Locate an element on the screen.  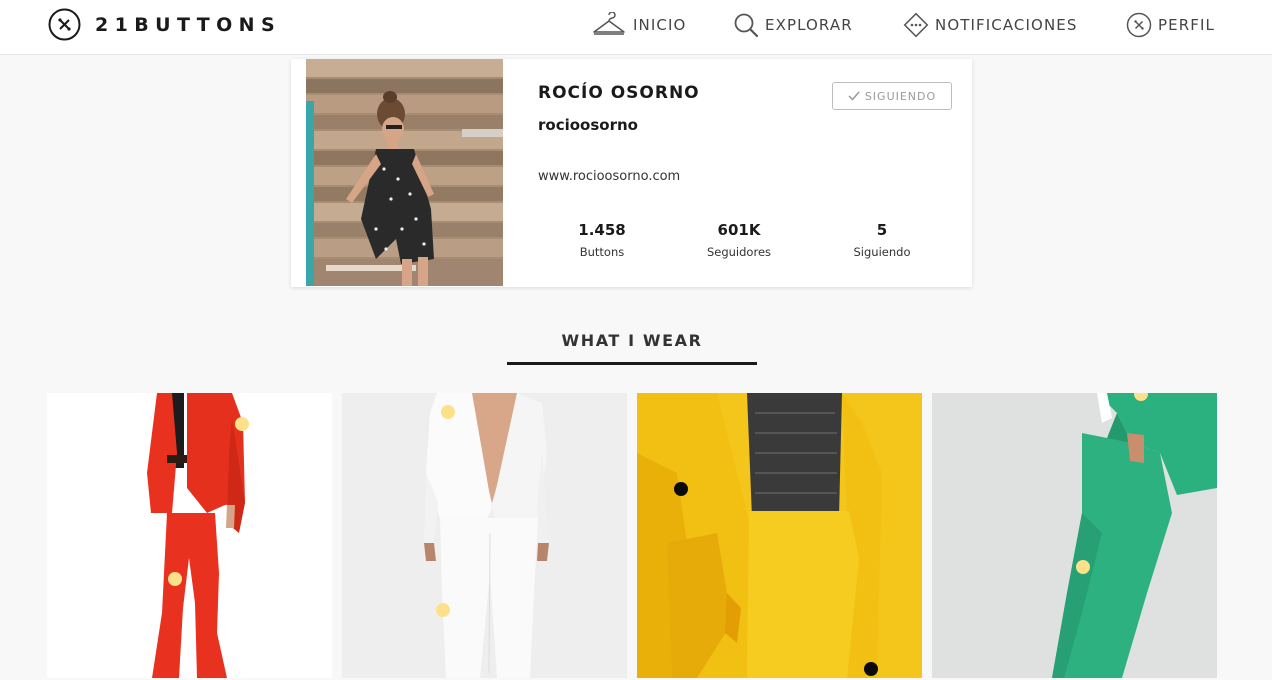
stat-followers: 601K Seguidores is located at coordinates (739, 240).